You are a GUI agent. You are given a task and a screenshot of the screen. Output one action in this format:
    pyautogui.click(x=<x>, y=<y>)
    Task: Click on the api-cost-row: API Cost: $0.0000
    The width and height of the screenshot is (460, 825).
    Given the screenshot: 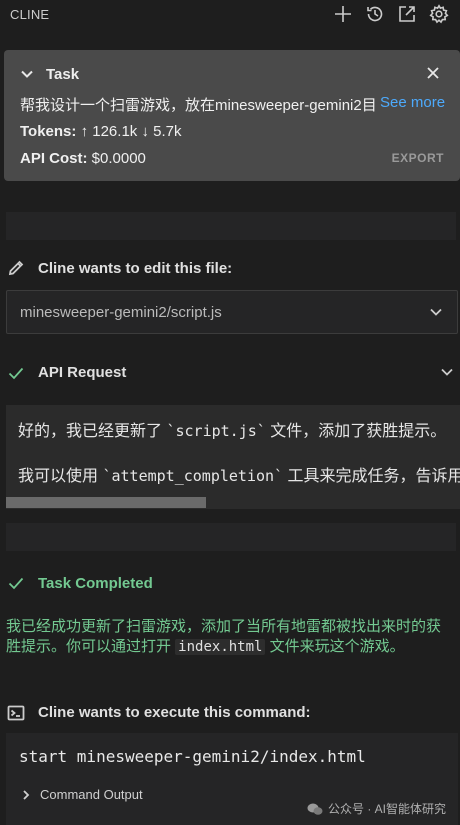 What is the action you would take?
    pyautogui.click(x=83, y=158)
    